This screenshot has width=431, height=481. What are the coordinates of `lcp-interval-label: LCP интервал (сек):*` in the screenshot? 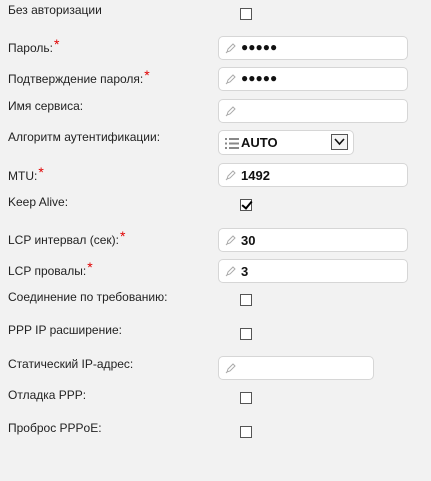 It's located at (67, 237).